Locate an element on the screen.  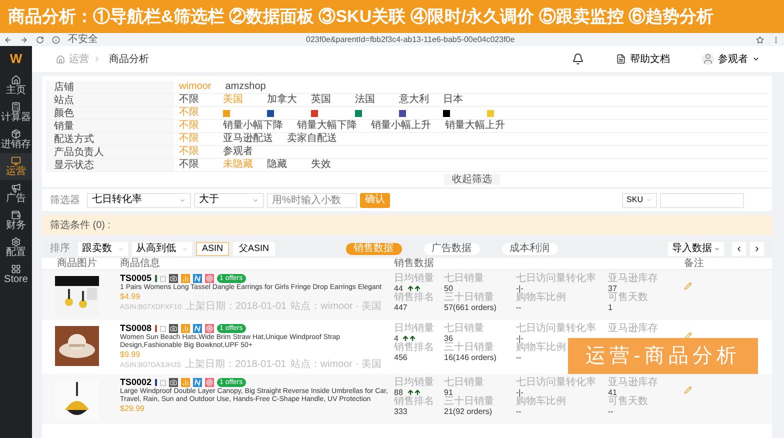
filter-label: 颜色 is located at coordinates (110, 113).